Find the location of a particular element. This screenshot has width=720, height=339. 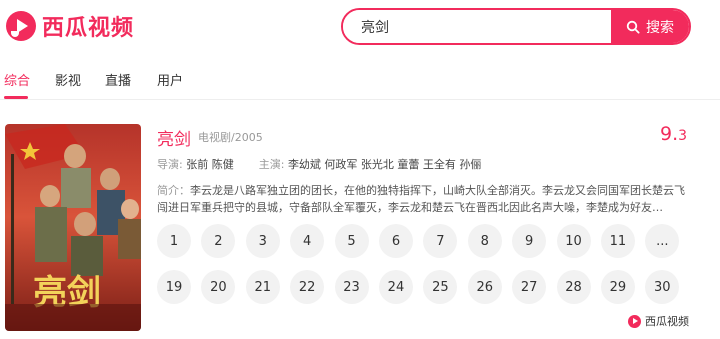

episode-button: 22 is located at coordinates (307, 287).